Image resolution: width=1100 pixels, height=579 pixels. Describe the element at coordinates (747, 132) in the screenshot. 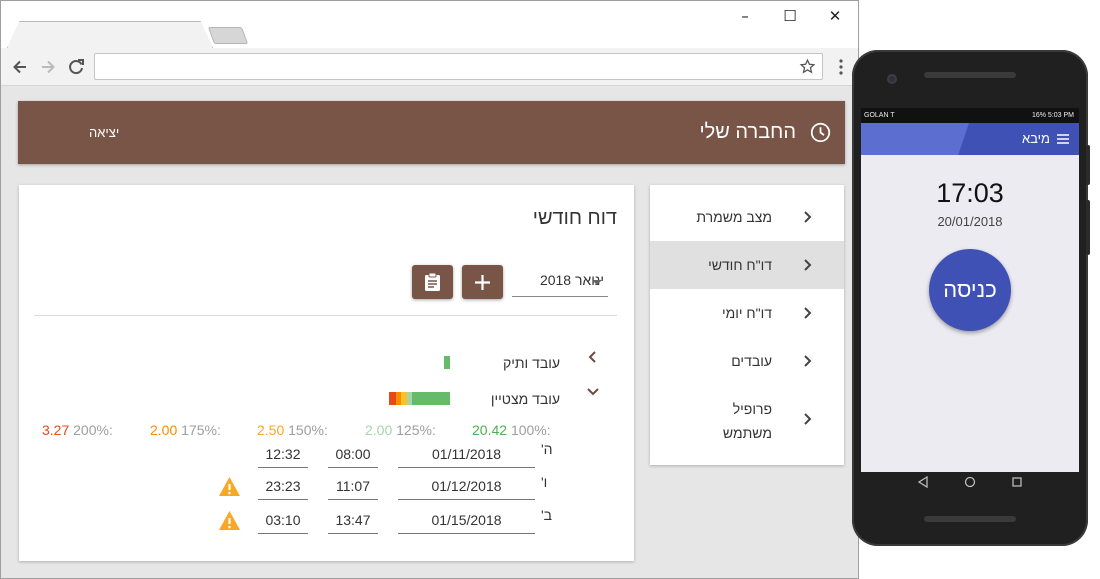

I see `app-title: החברה שלי` at that location.